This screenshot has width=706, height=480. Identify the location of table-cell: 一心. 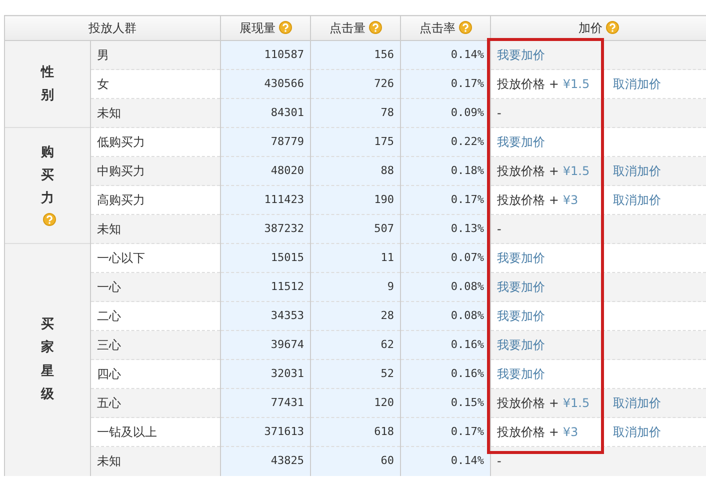
(155, 287).